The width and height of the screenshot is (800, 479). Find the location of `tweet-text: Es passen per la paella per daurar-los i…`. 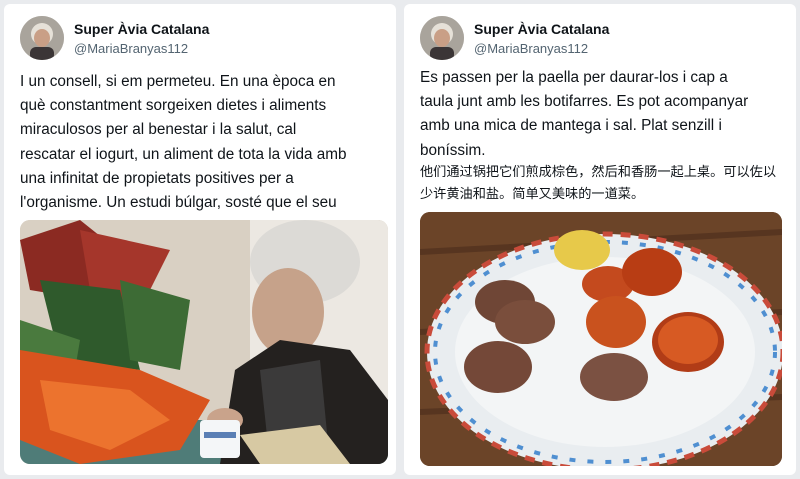

tweet-text: Es passen per la paella per daurar-los i… is located at coordinates (584, 114).